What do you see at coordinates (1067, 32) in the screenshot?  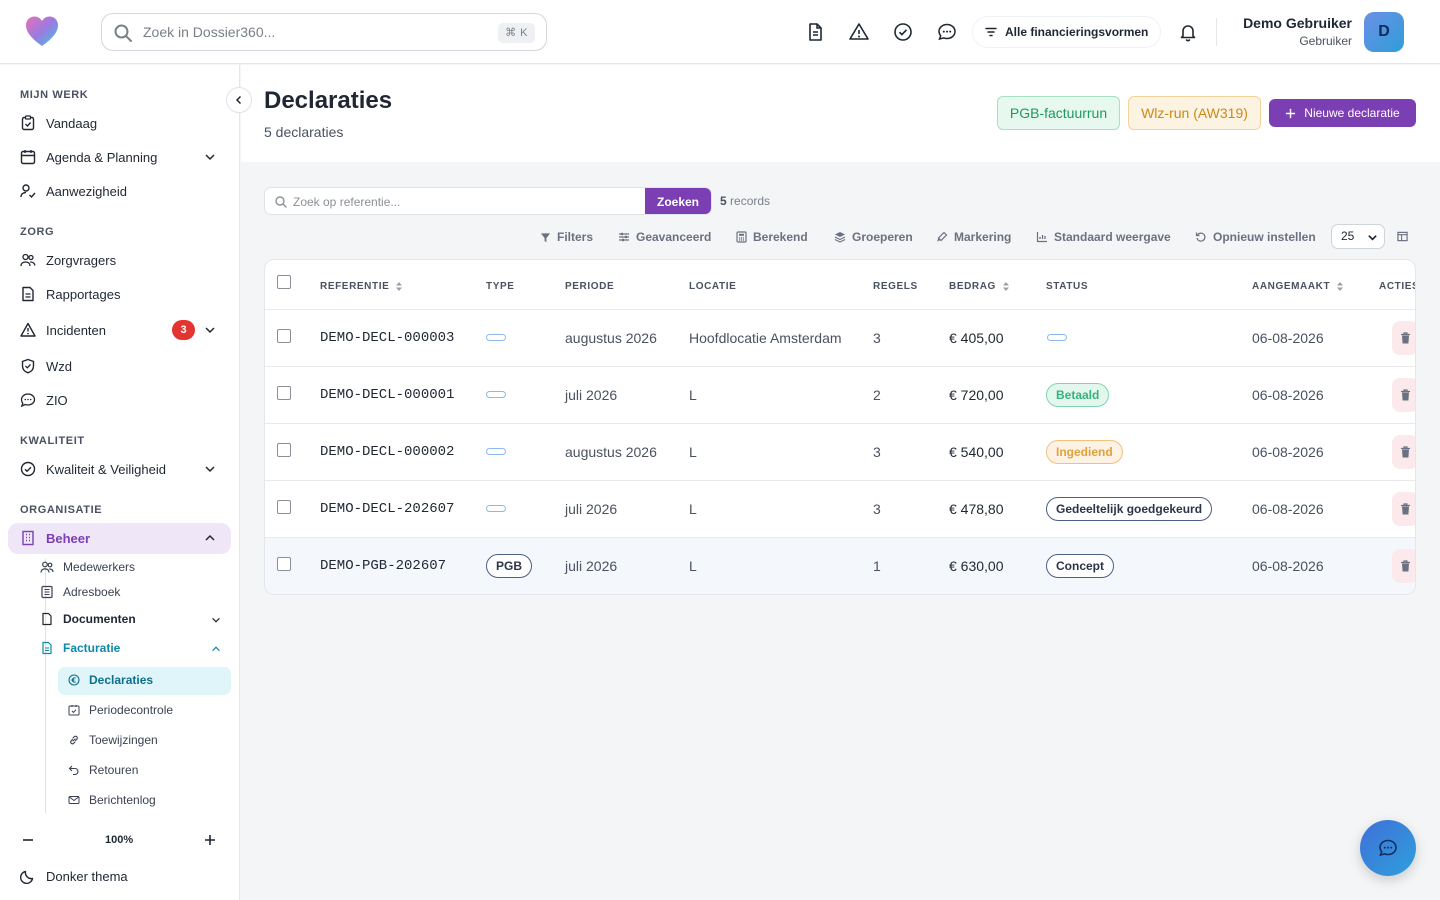 I see `financing-filter: Alle financieringsvormen` at bounding box center [1067, 32].